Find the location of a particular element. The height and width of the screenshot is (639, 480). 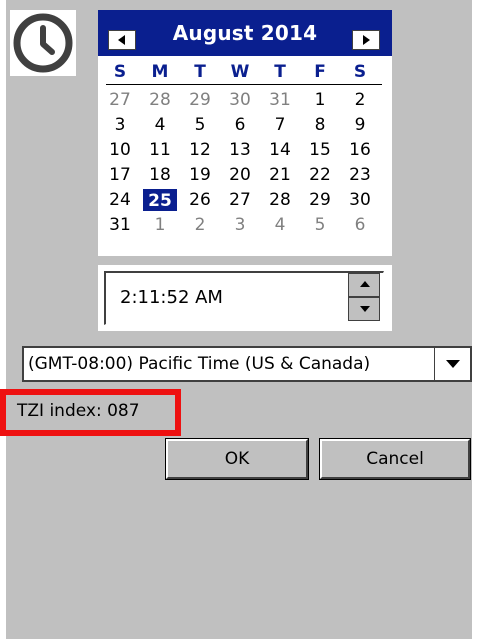

arrow-up-icon is located at coordinates (365, 284).